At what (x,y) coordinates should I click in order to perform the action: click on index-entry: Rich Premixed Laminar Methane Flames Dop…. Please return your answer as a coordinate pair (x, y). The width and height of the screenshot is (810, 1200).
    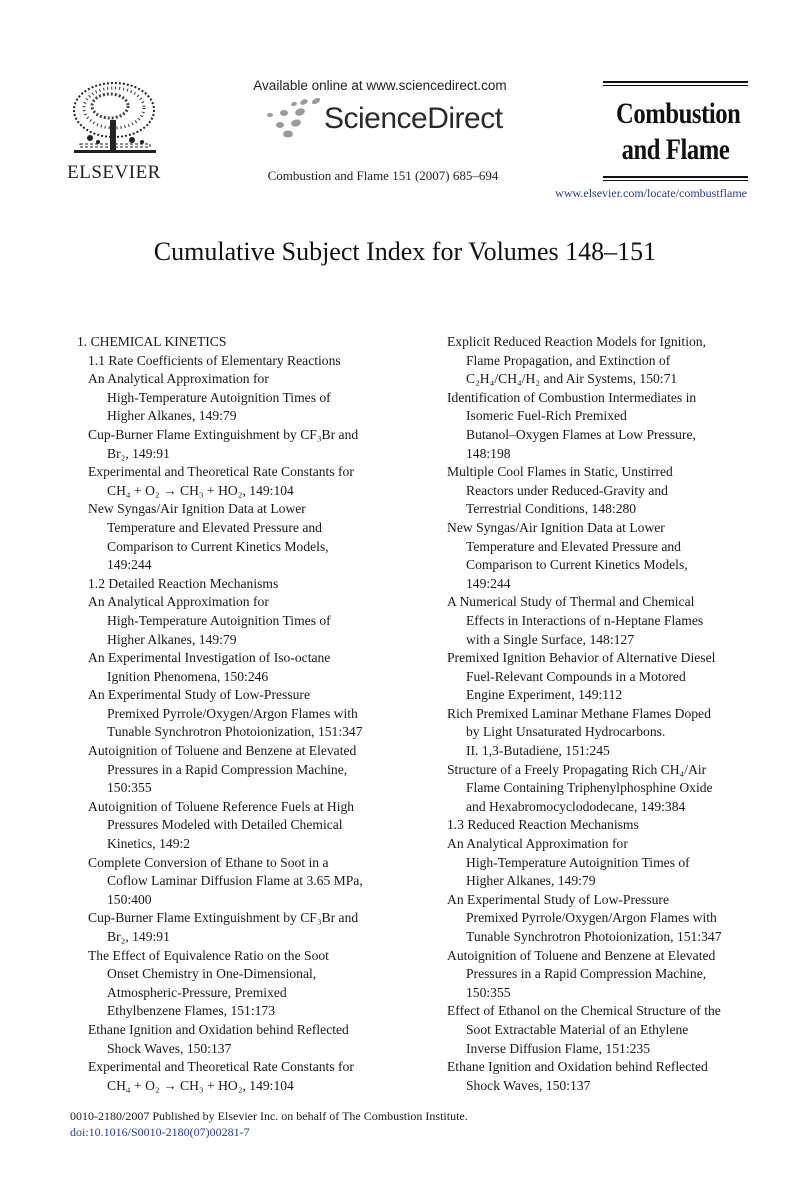
    Looking at the image, I should click on (607, 733).